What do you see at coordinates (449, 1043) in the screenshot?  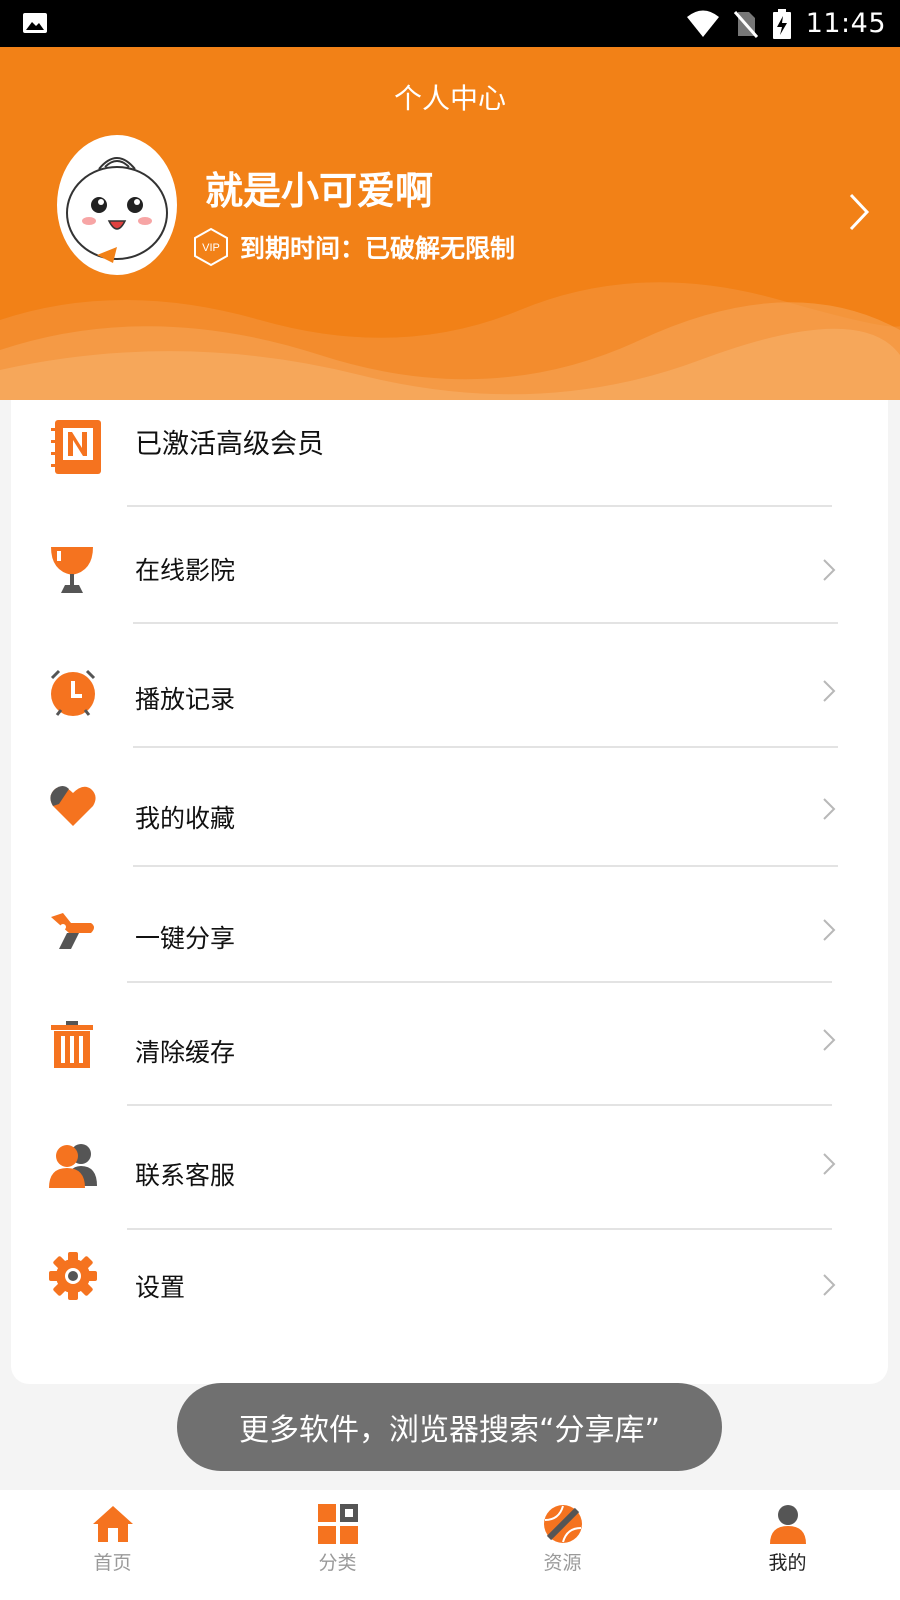 I see `menu-item-clear-cache: 清除缓存` at bounding box center [449, 1043].